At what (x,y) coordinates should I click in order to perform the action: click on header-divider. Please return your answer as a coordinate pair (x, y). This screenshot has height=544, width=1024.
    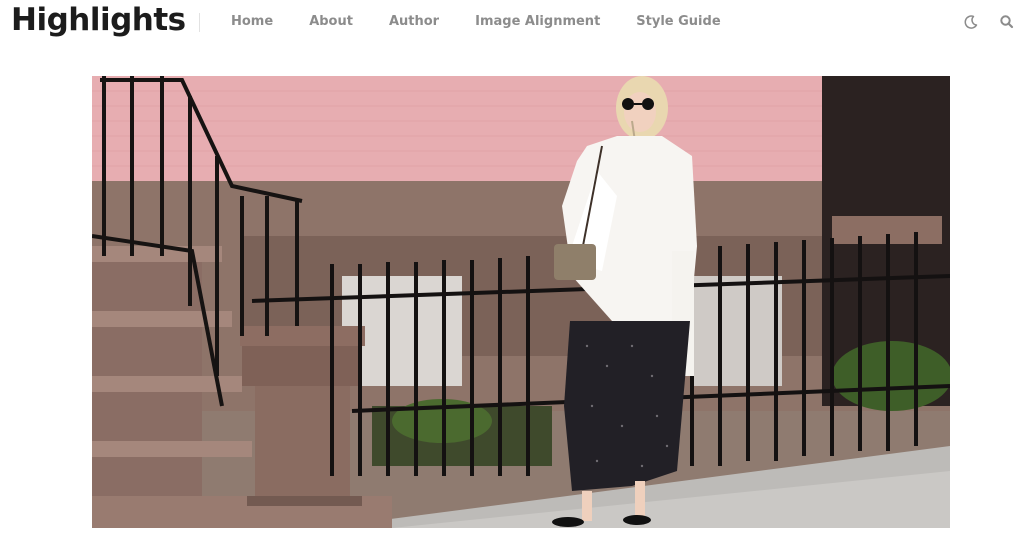
    Looking at the image, I should click on (199, 22).